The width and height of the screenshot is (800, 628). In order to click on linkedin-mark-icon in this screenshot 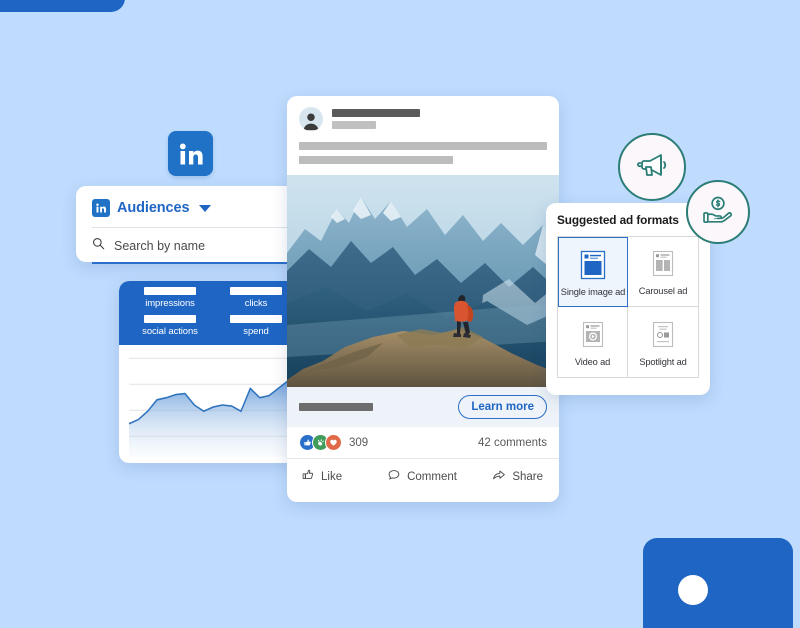, I will do `click(101, 208)`.